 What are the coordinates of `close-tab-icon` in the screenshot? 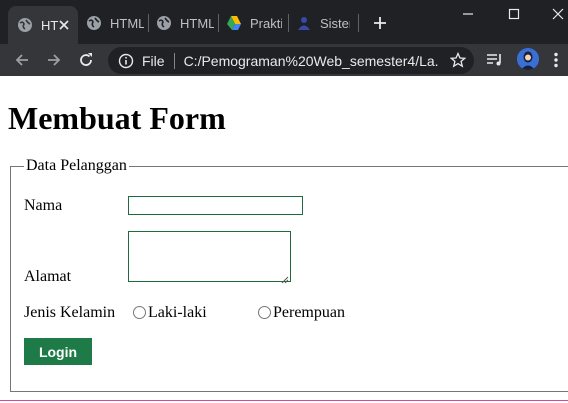 It's located at (64, 25).